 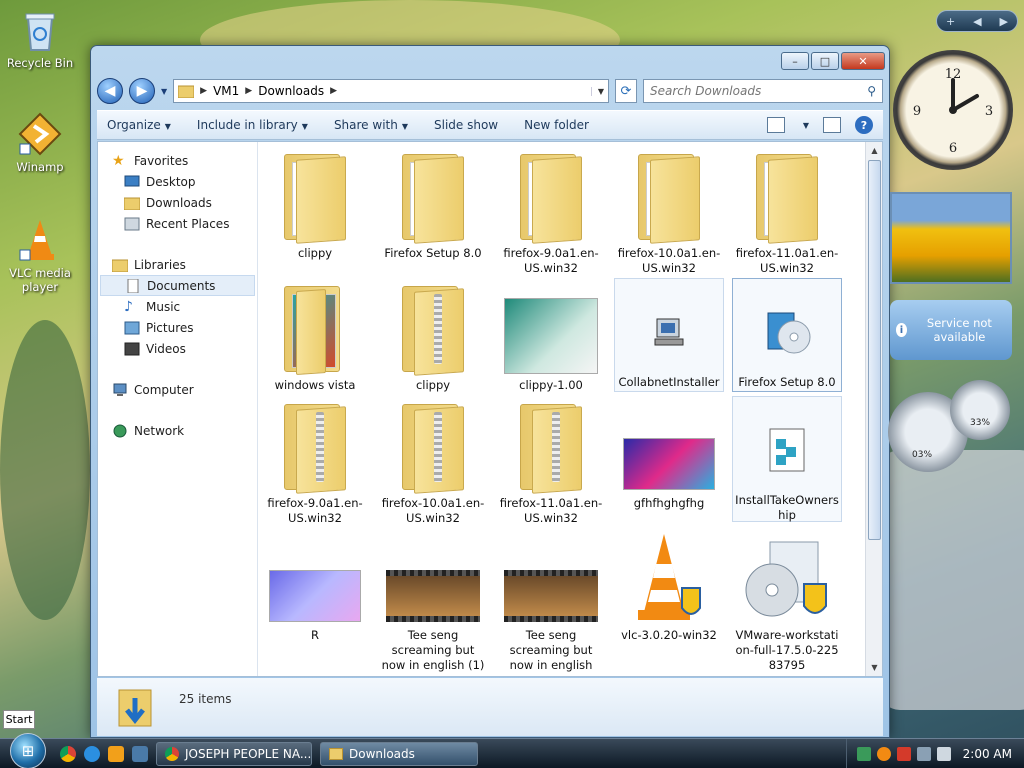 I want to click on file-item: windows vista, so click(x=315, y=335).